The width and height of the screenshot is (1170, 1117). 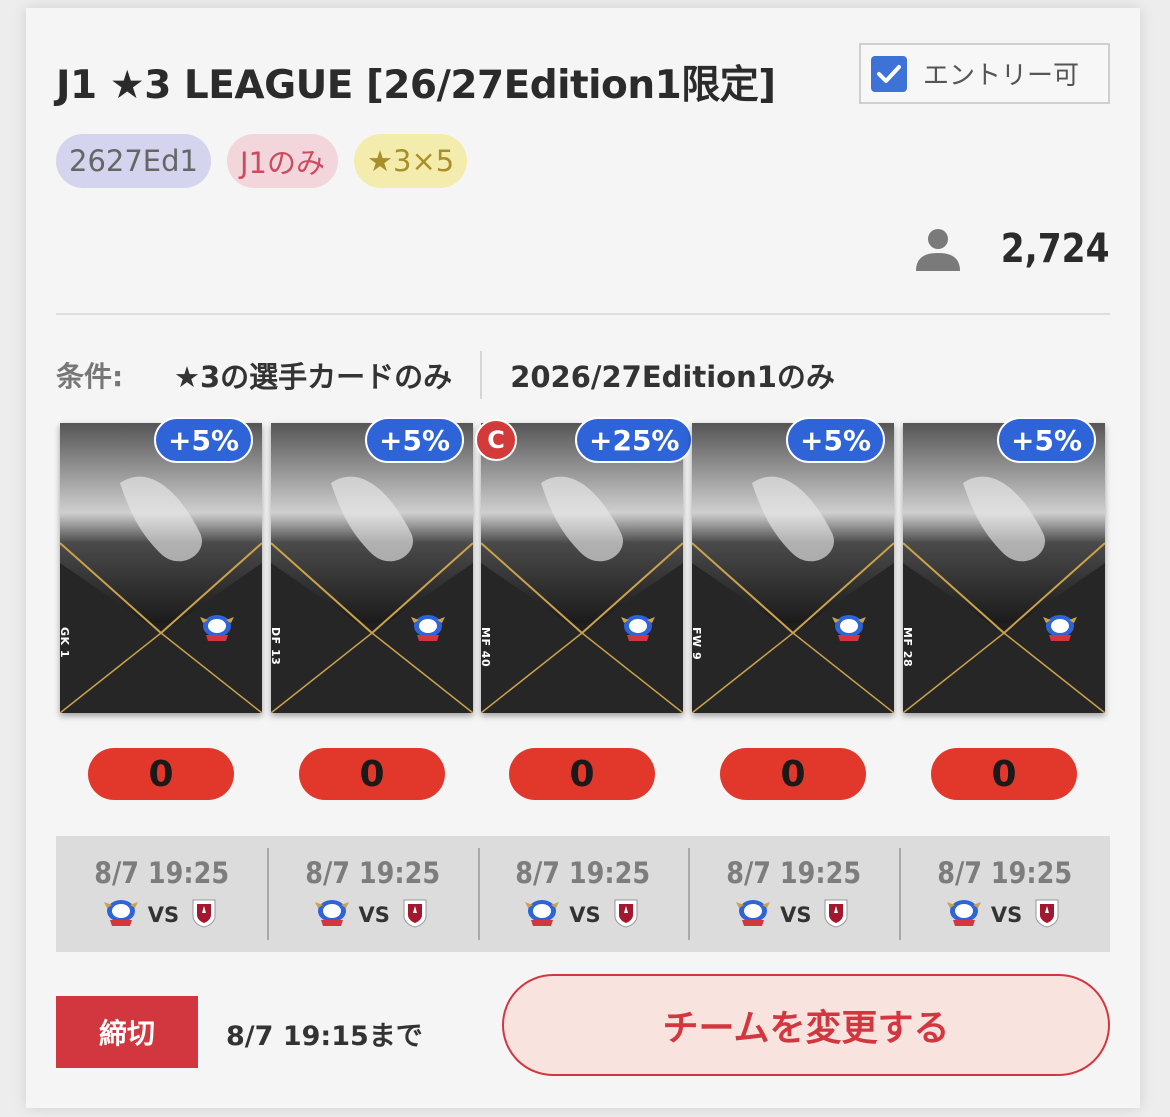 I want to click on check-icon, so click(x=889, y=73).